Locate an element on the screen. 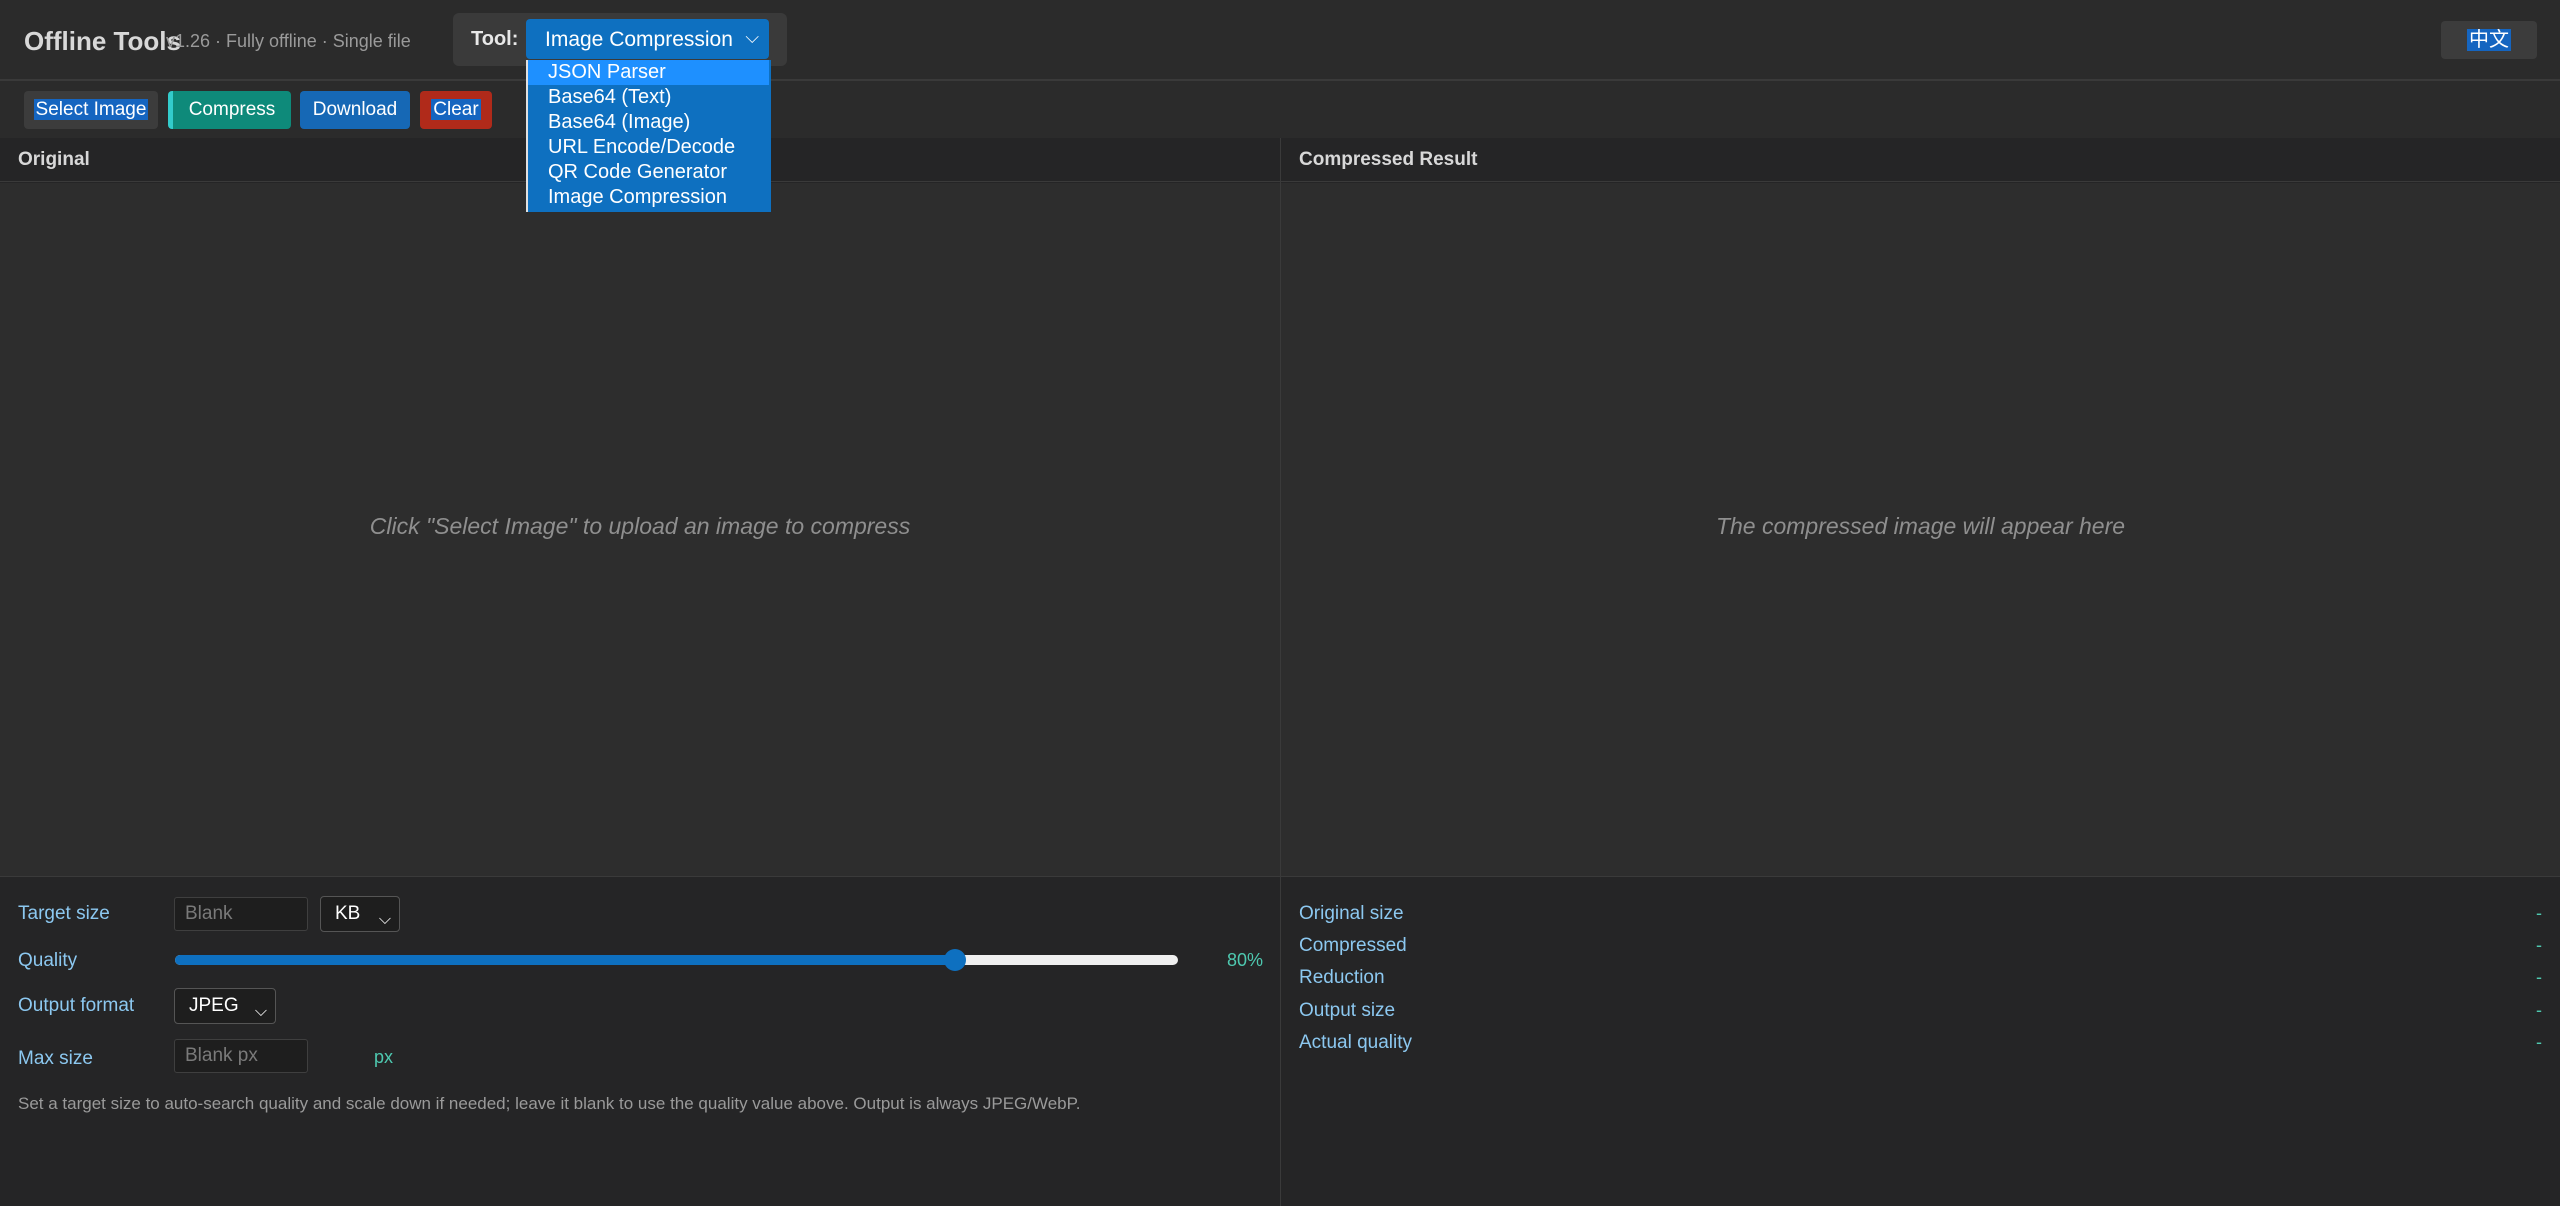 This screenshot has width=2560, height=1206. language-label: 中文 is located at coordinates (2489, 40).